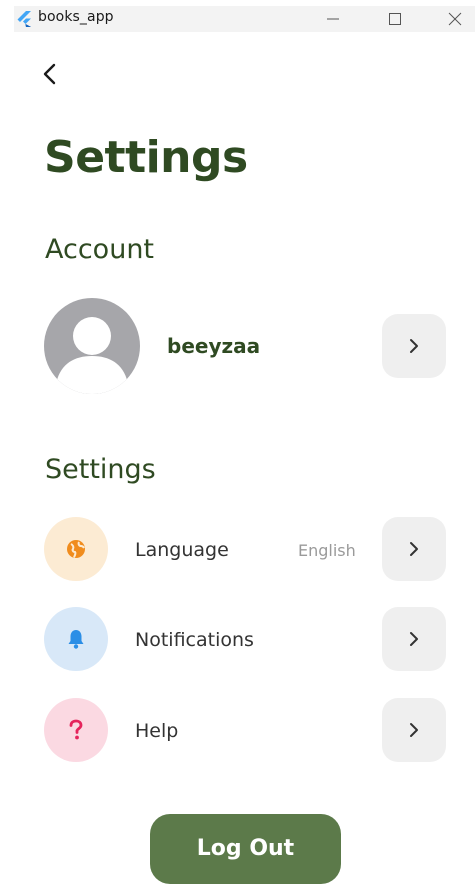  I want to click on chevron-left-icon, so click(49, 74).